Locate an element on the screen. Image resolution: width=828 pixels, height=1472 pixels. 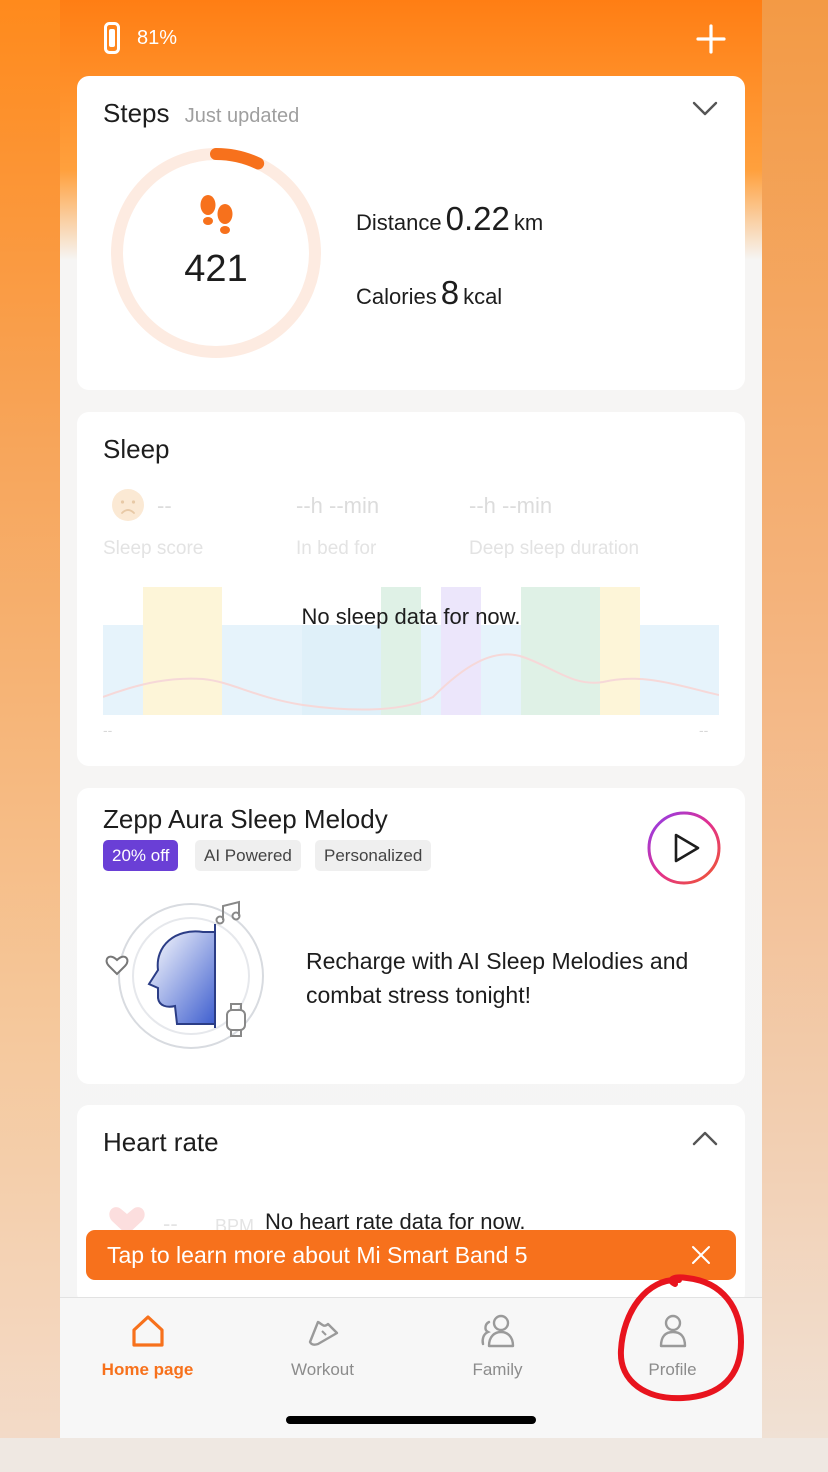
heart-rate-title: Heart rate is located at coordinates (161, 1142).